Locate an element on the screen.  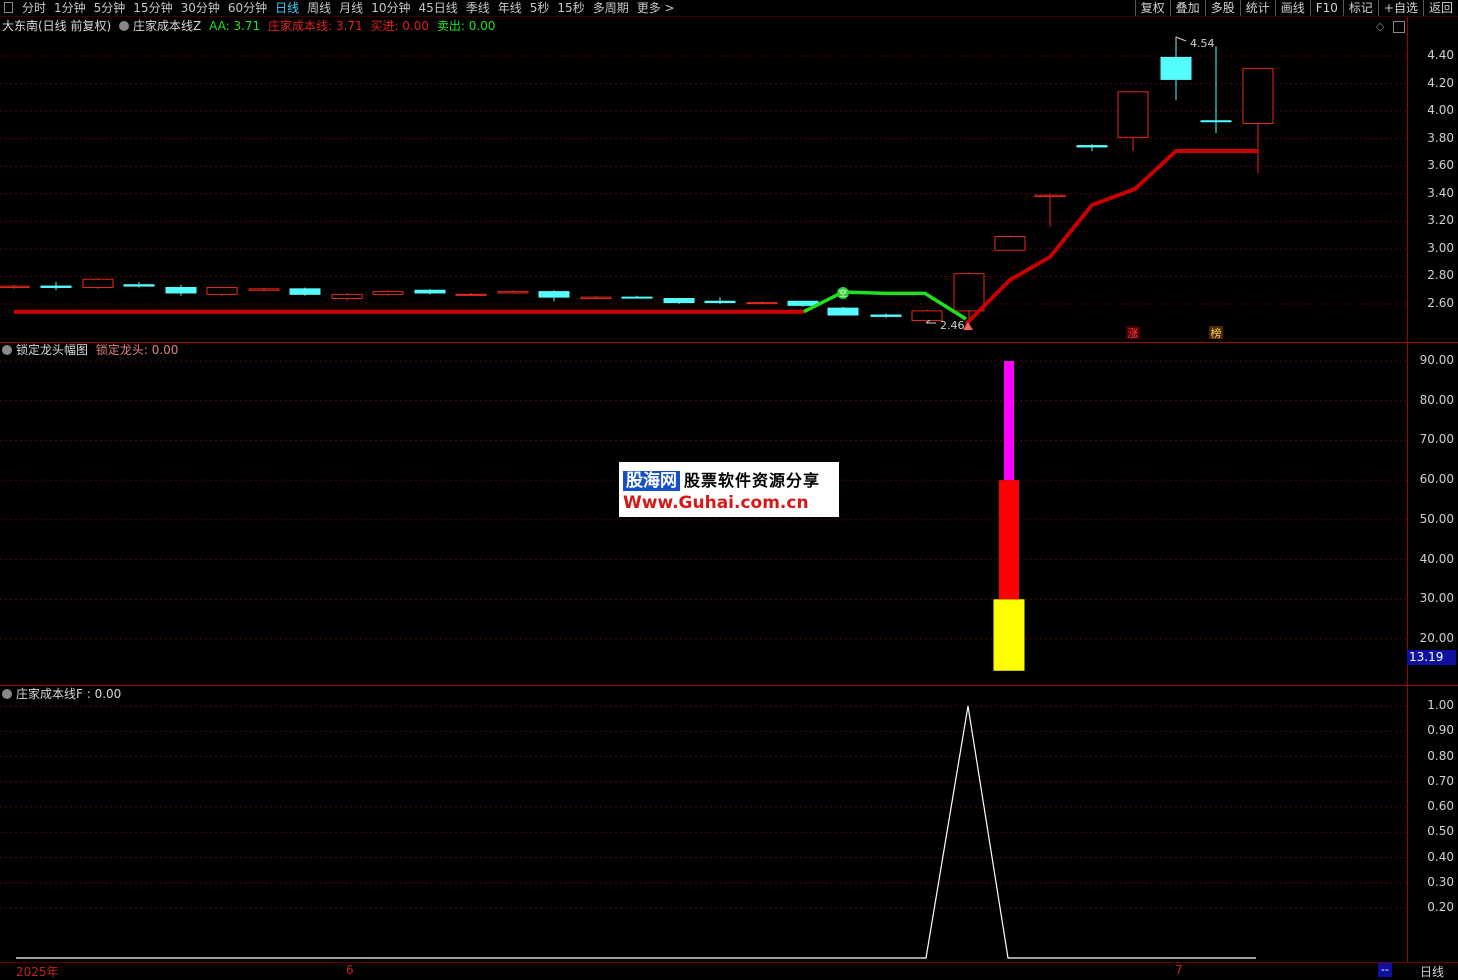
y-tick-label: 4.00 is located at coordinates (1440, 110).